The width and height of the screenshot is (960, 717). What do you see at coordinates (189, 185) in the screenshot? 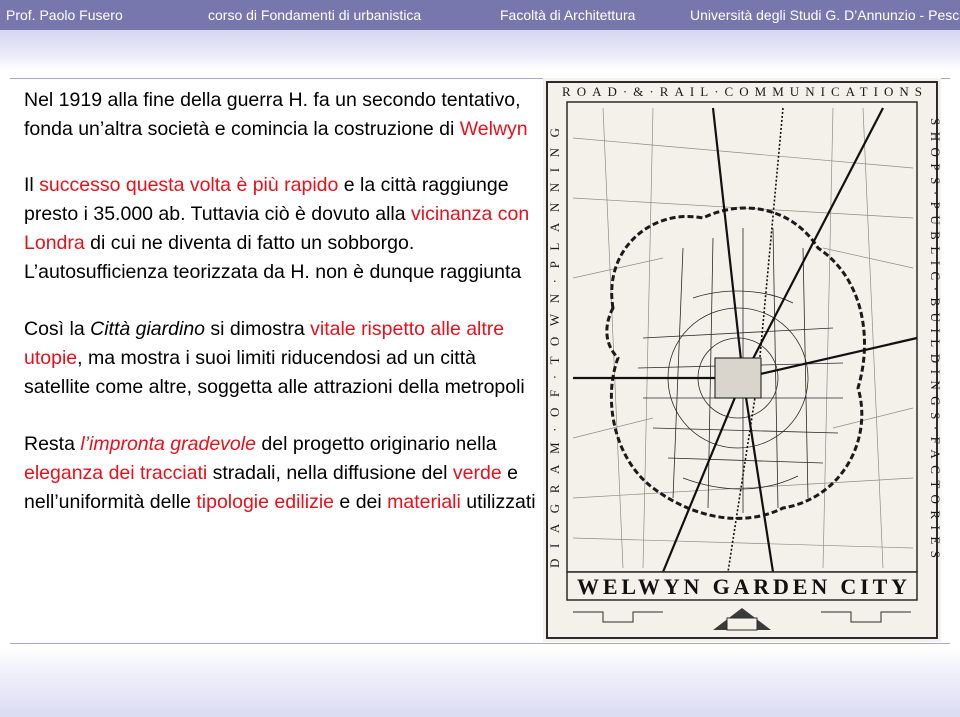
I see `text-segment: successo questa volta è più rapido` at bounding box center [189, 185].